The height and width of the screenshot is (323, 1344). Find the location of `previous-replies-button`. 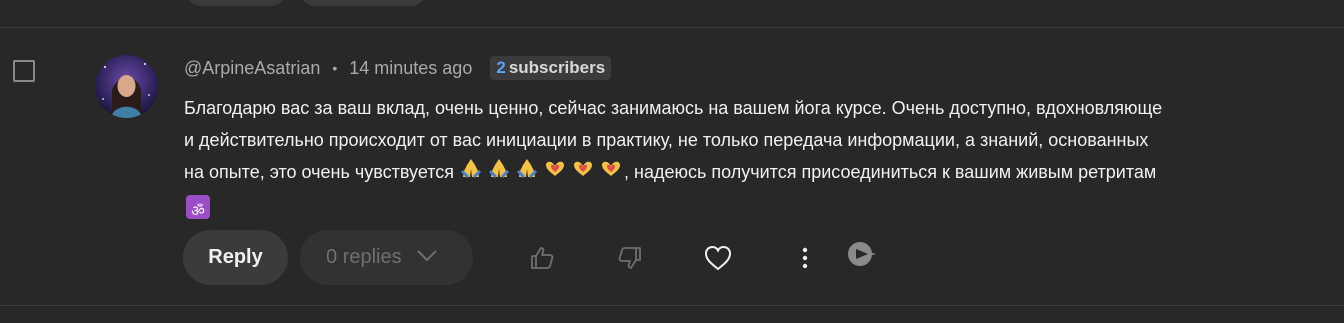

previous-replies-button is located at coordinates (363, 3).